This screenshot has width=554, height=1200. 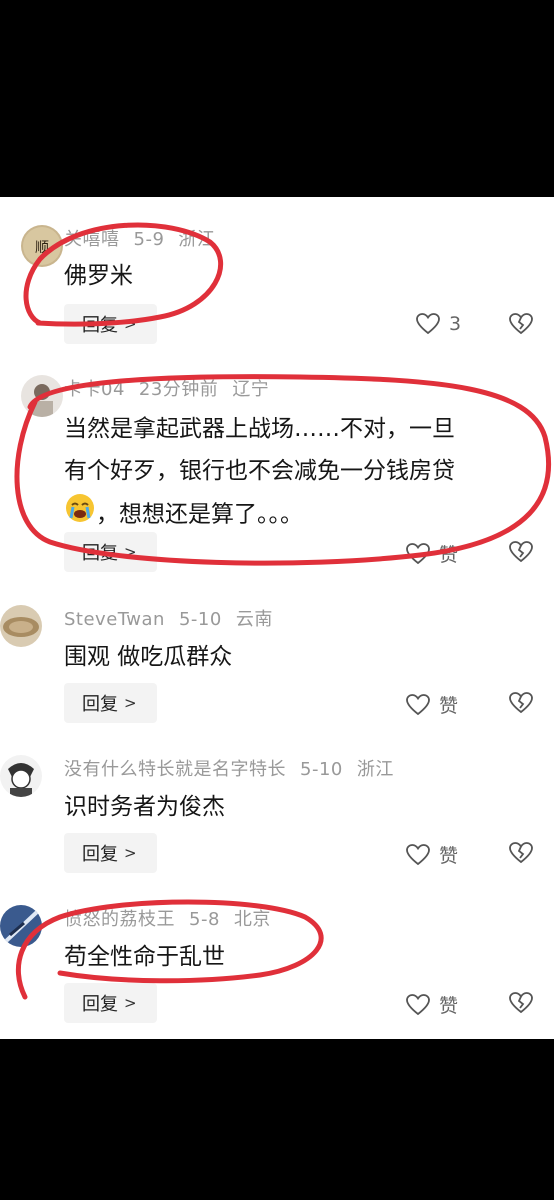 I want to click on comment-meta: SteveTwan 5-10 云南, so click(x=175, y=618).